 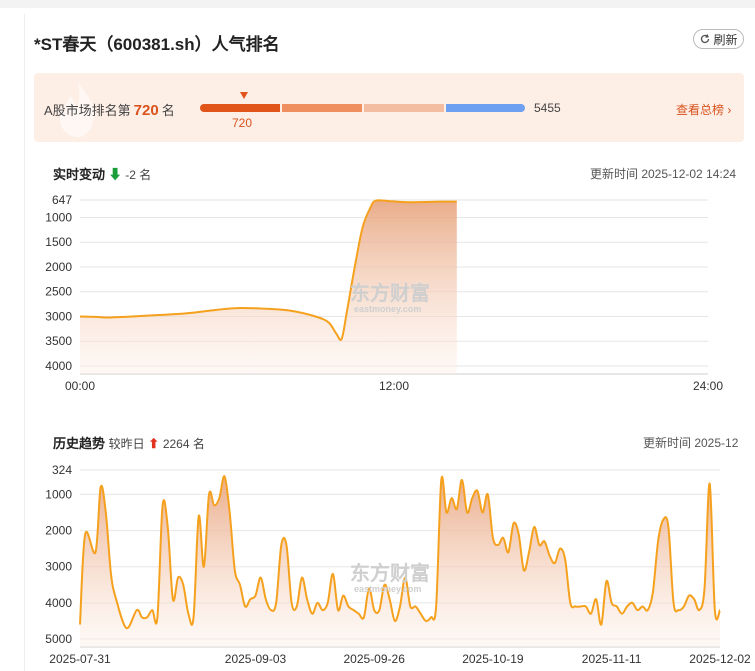 What do you see at coordinates (58, 494) in the screenshot?
I see `y-tick-label: 1000` at bounding box center [58, 494].